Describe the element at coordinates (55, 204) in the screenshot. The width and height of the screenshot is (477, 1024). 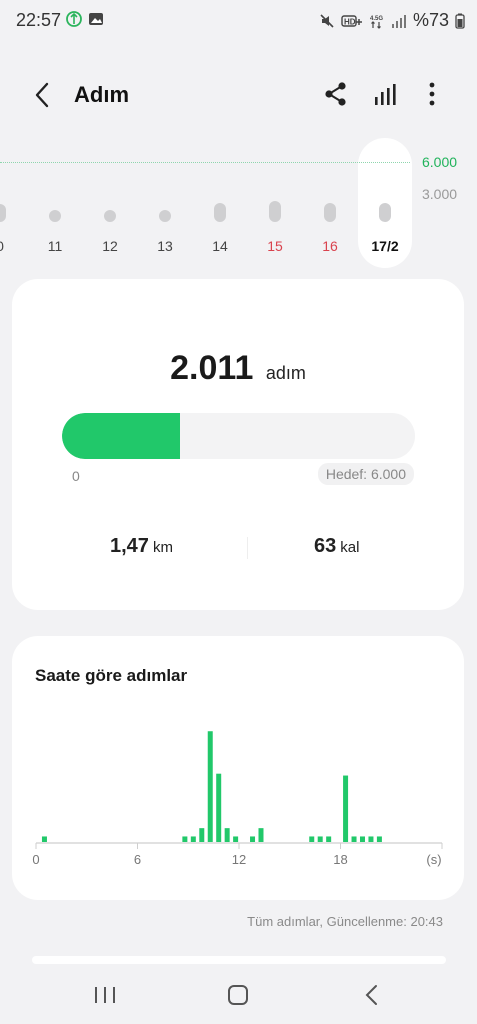
I see `day-column: 11` at that location.